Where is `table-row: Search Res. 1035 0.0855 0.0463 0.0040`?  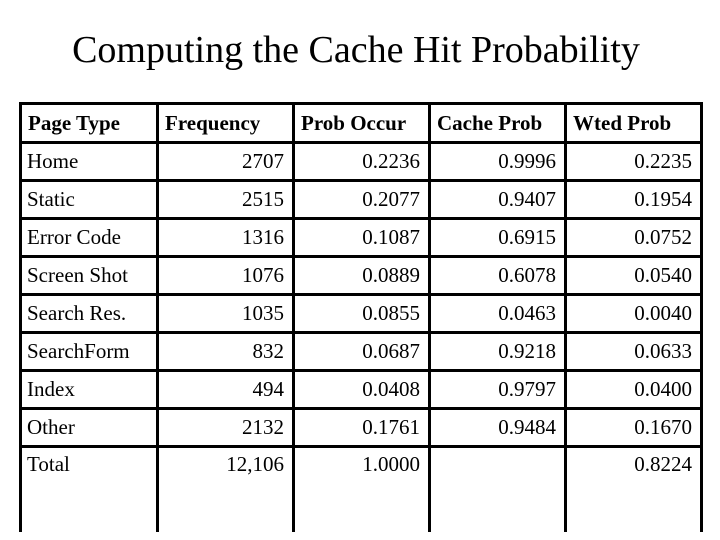
table-row: Search Res. 1035 0.0855 0.0463 0.0040 is located at coordinates (361, 313).